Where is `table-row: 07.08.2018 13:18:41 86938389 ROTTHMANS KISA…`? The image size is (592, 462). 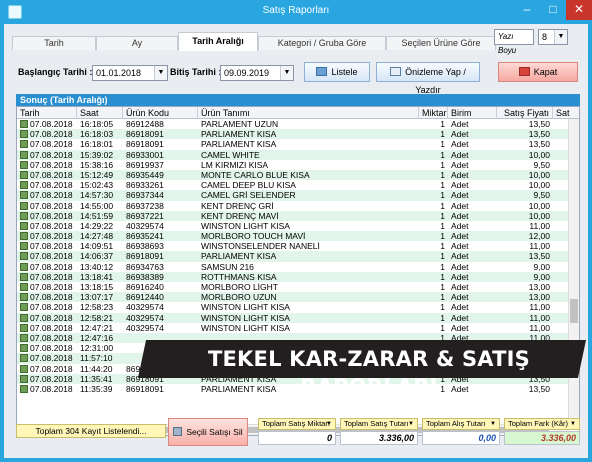 table-row: 07.08.2018 13:18:41 86938389 ROTTHMANS KISA… is located at coordinates (293, 276).